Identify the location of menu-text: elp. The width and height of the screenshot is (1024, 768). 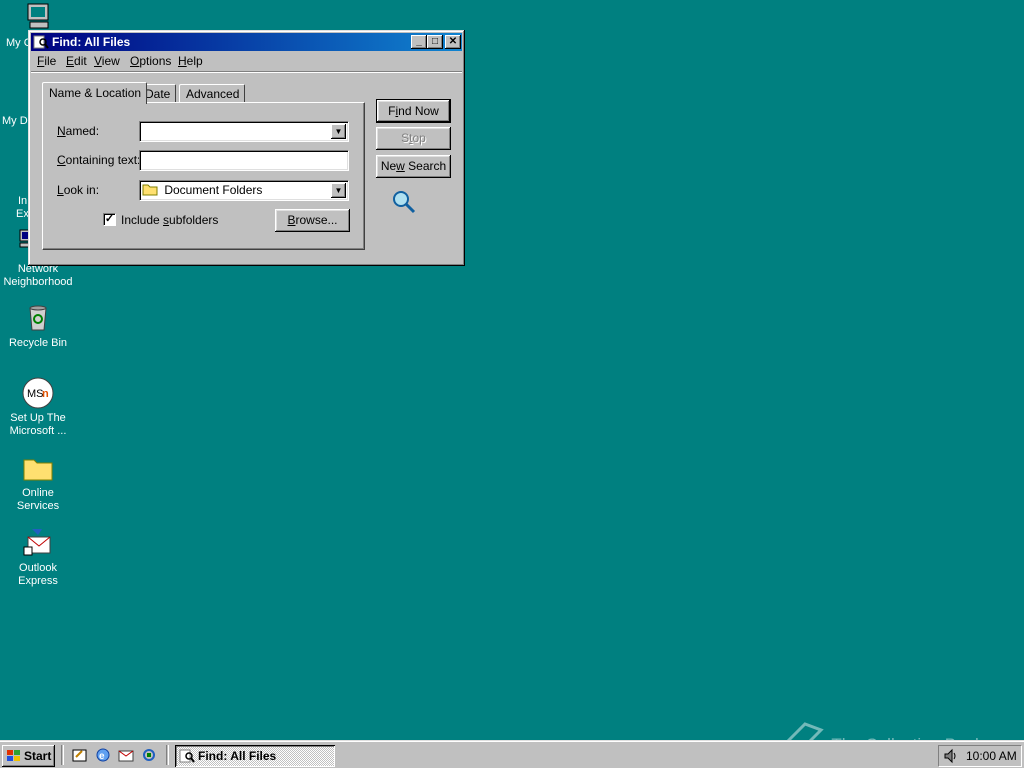
(194, 61).